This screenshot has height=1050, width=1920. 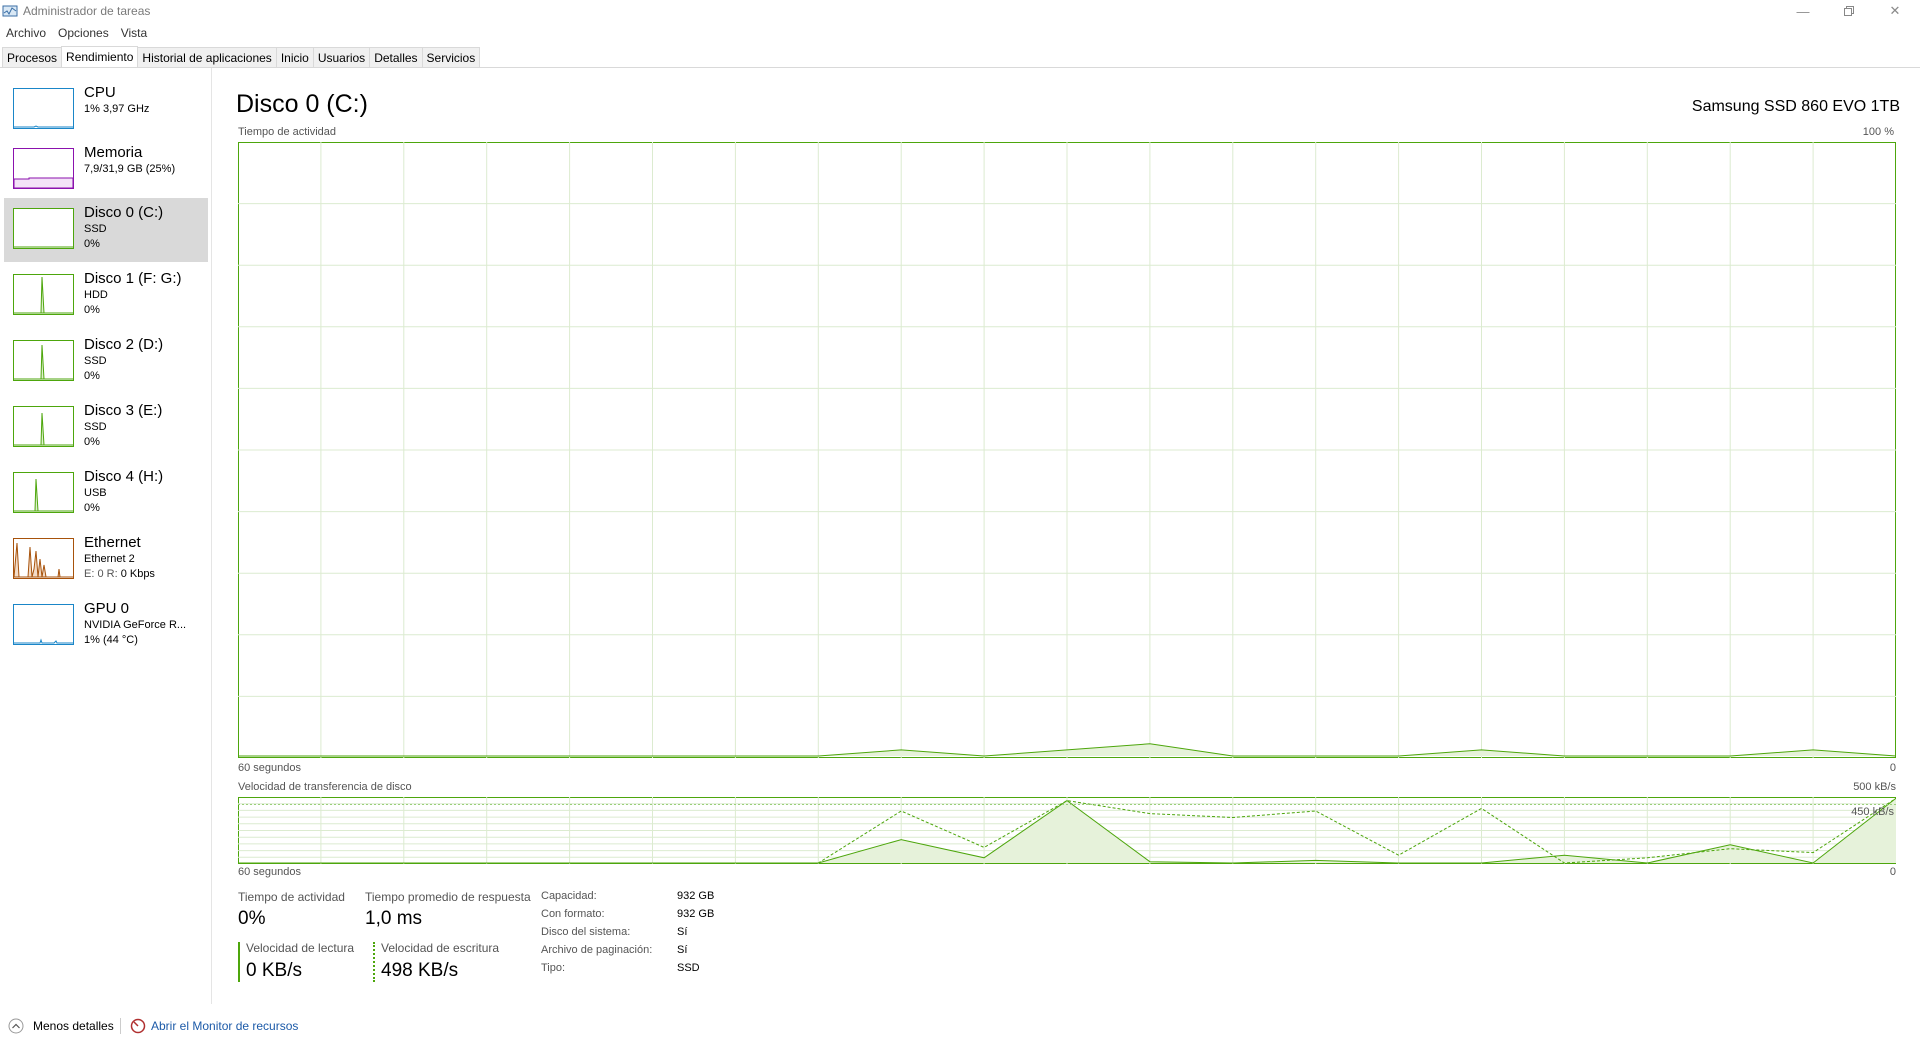 I want to click on sidebar-item-disco-1: Disco 1 (F: G:) HDD 0%, so click(x=106, y=296).